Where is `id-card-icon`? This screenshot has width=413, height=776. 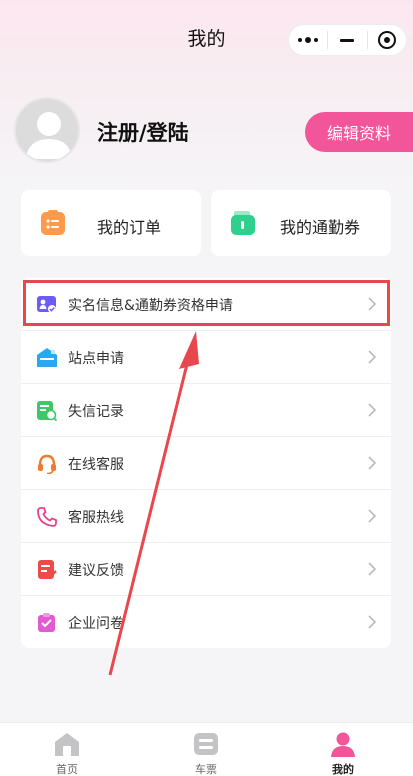 id-card-icon is located at coordinates (46, 304).